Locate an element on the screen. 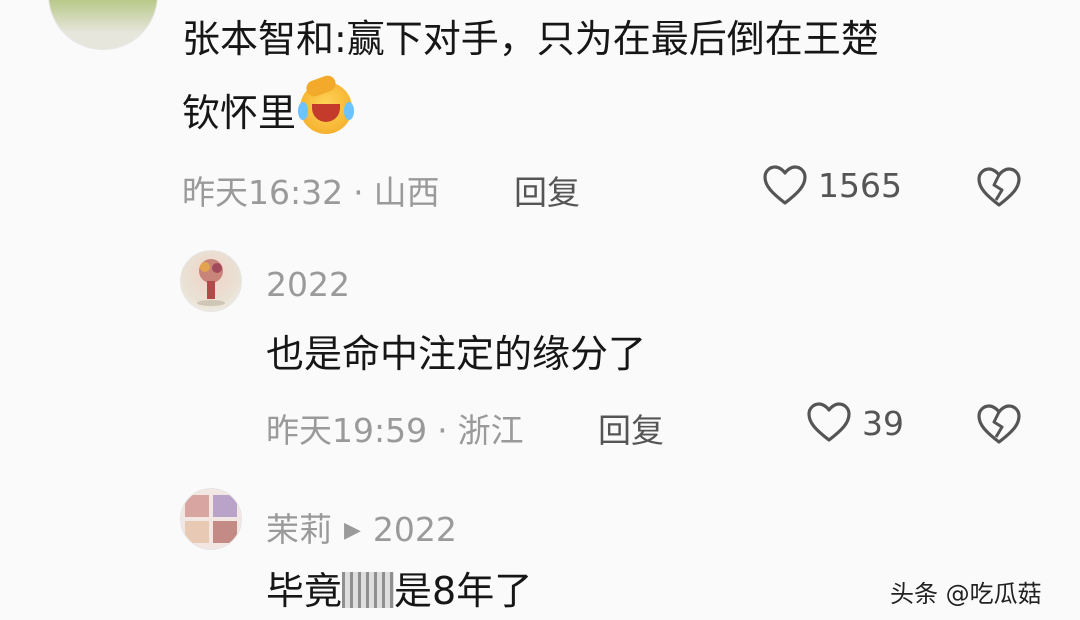 The width and height of the screenshot is (1080, 620). play-triangle-icon: ▶ is located at coordinates (352, 530).